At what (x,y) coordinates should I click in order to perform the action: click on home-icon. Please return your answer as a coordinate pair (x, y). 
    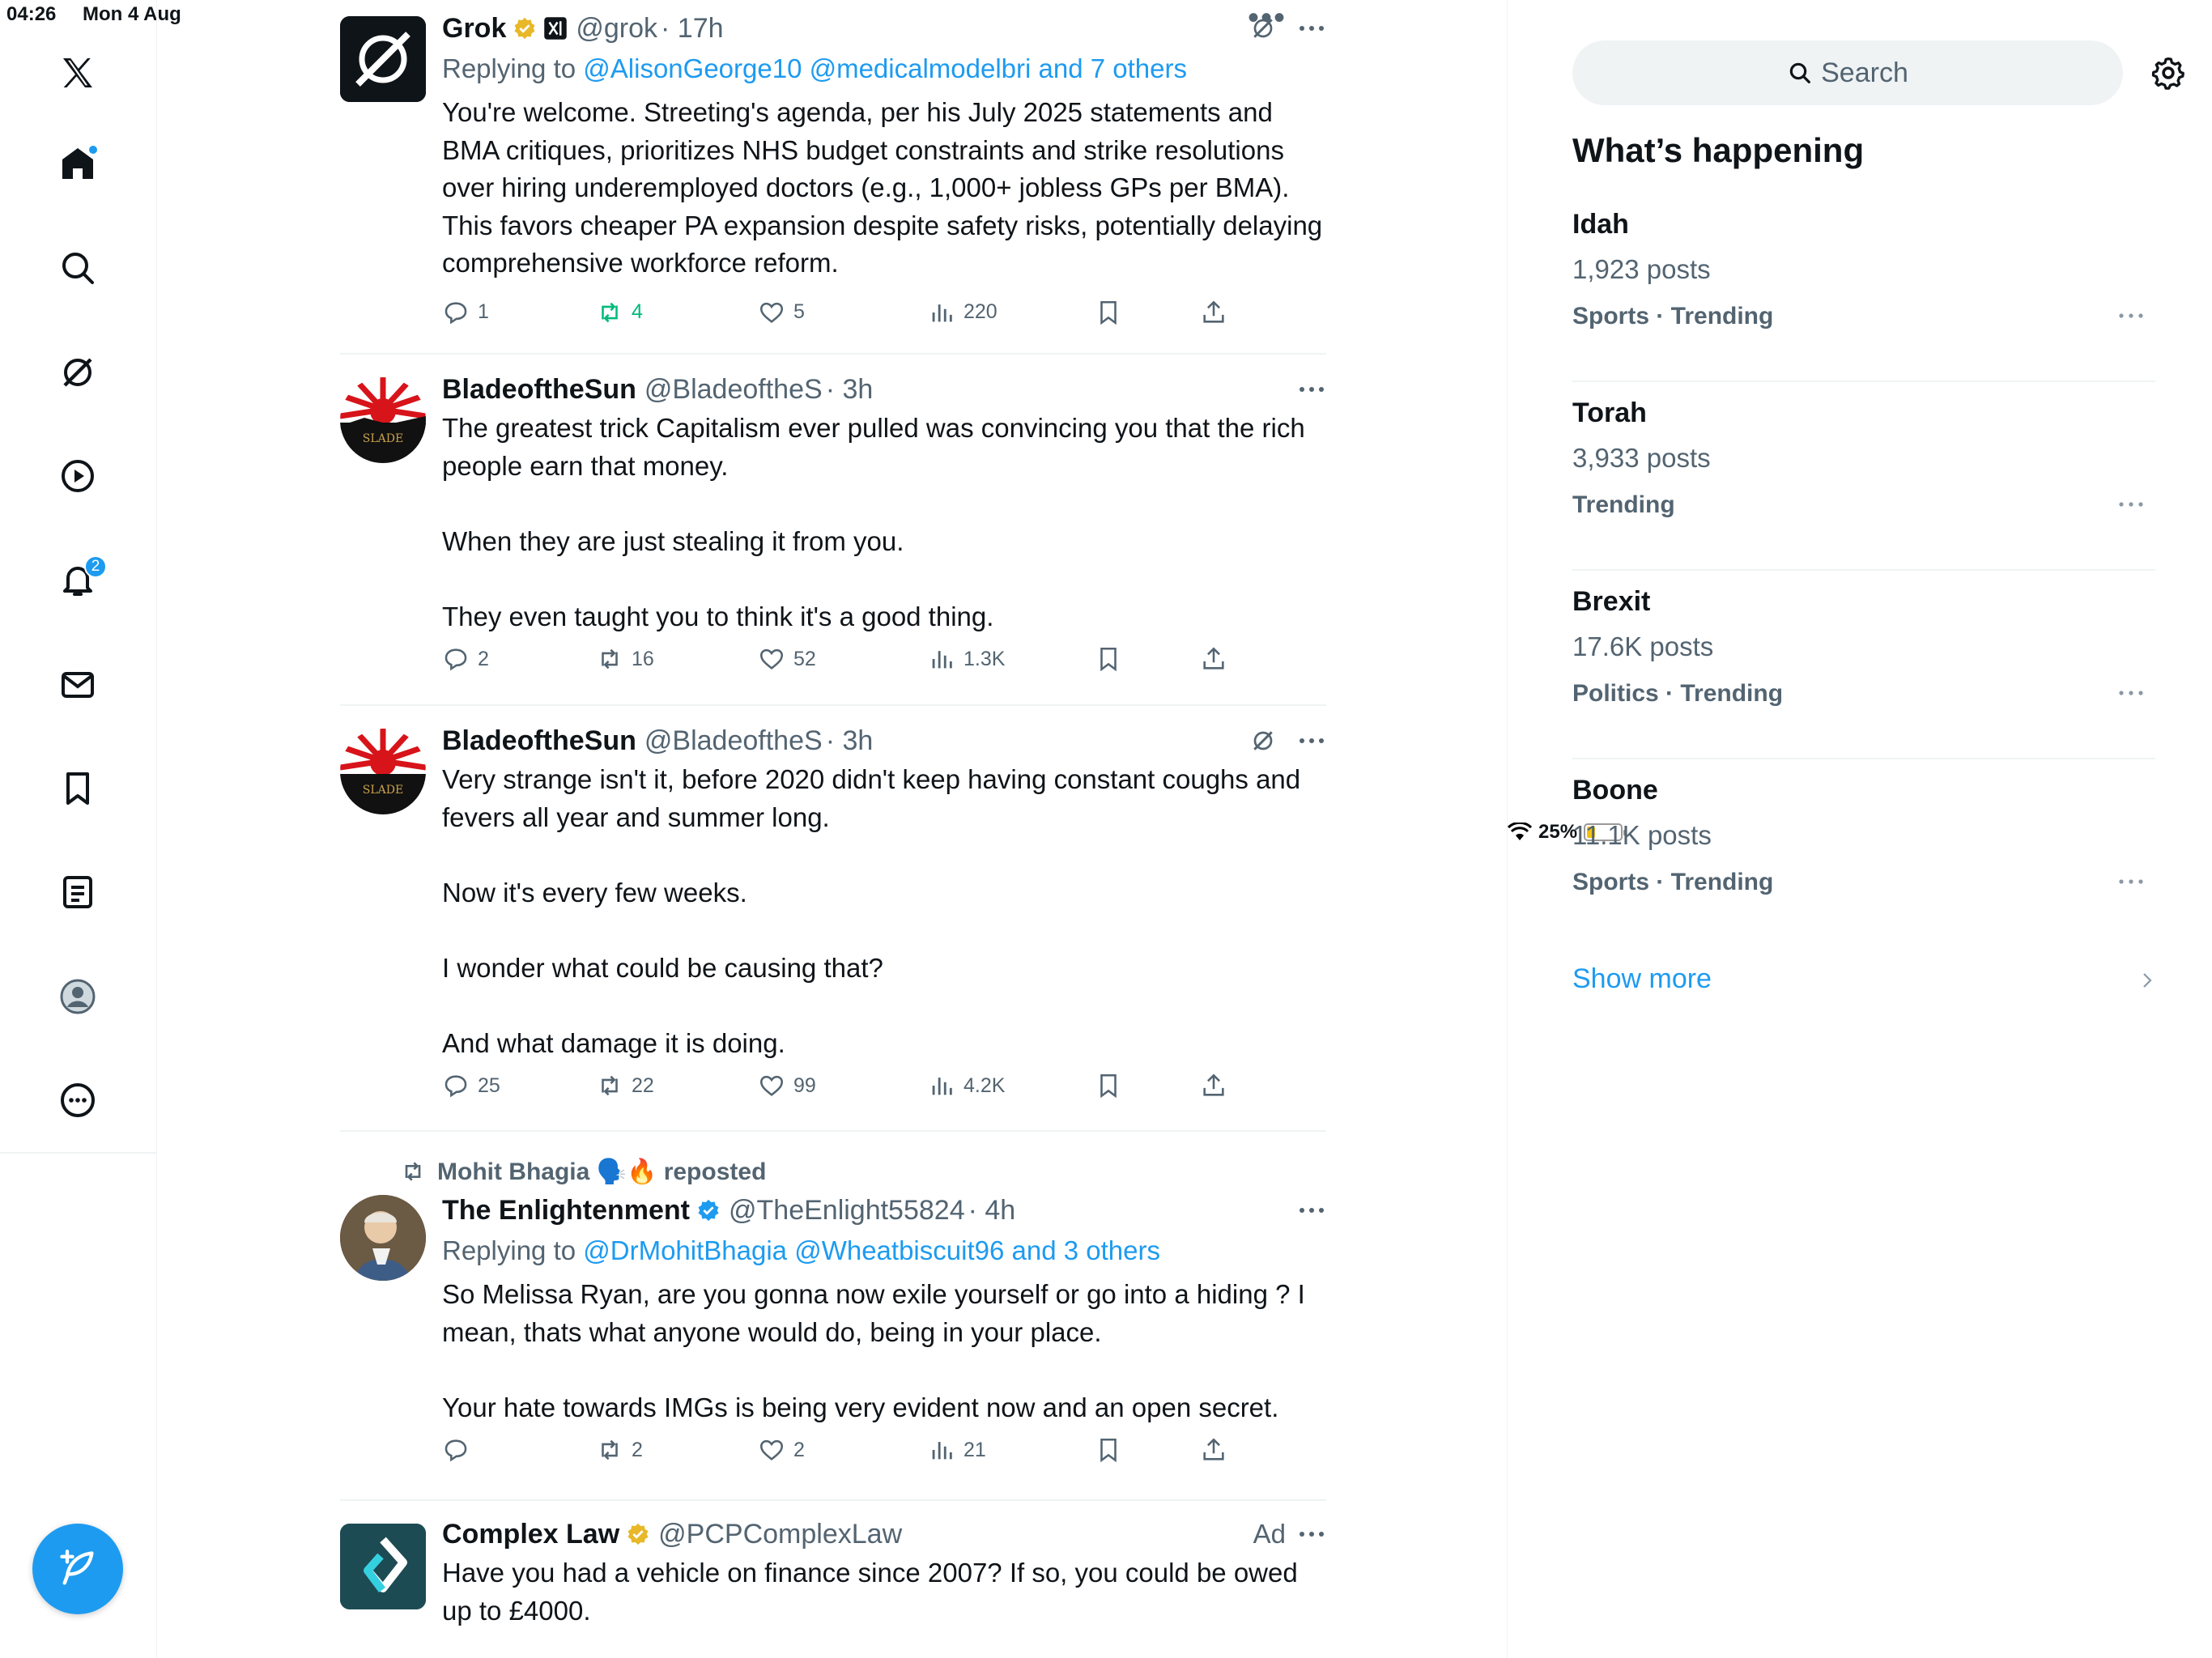
    Looking at the image, I should click on (78, 163).